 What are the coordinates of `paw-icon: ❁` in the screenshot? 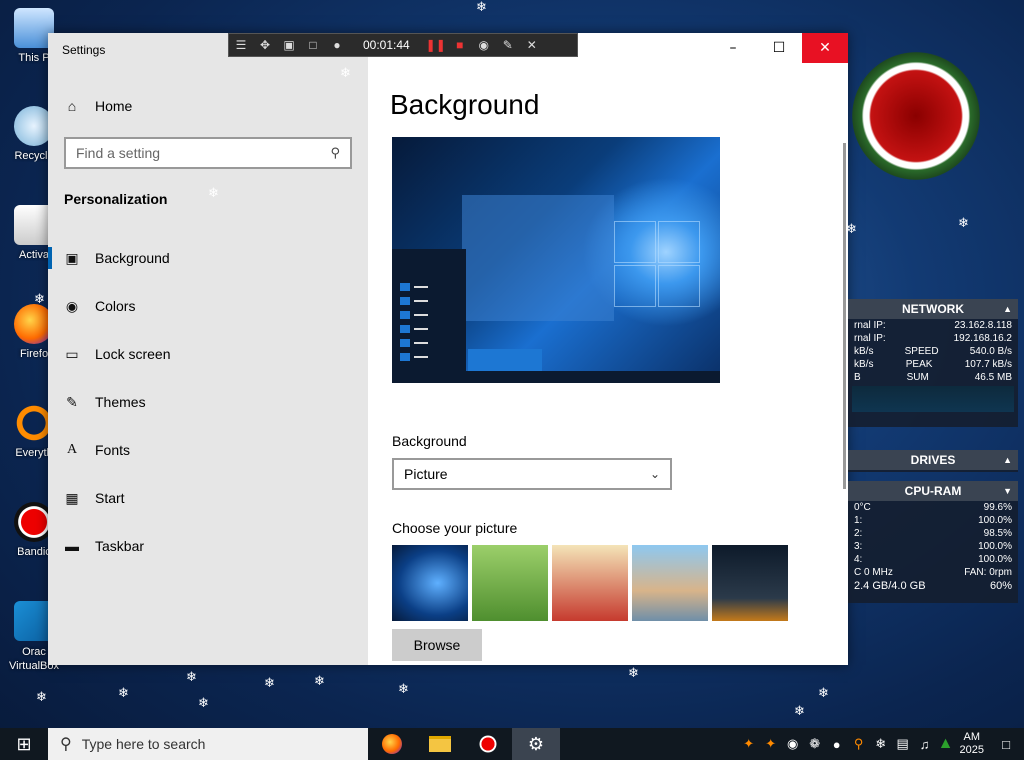 It's located at (815, 744).